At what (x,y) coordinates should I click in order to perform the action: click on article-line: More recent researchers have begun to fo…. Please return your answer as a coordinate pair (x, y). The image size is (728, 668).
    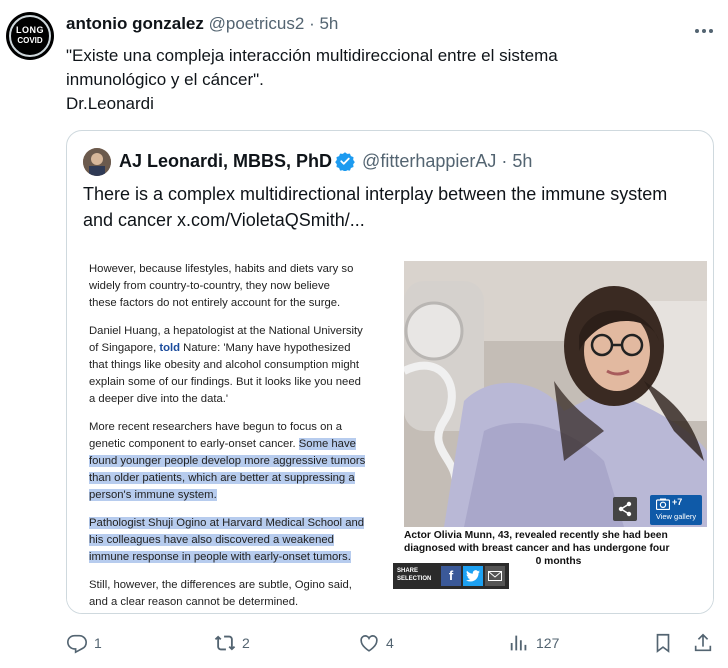
    Looking at the image, I should click on (216, 427).